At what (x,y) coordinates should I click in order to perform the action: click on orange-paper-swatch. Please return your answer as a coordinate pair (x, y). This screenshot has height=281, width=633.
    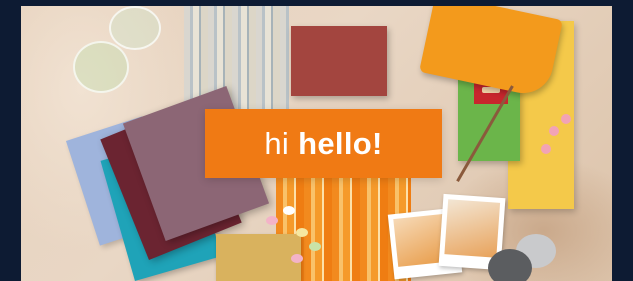
    Looking at the image, I should click on (491, 52).